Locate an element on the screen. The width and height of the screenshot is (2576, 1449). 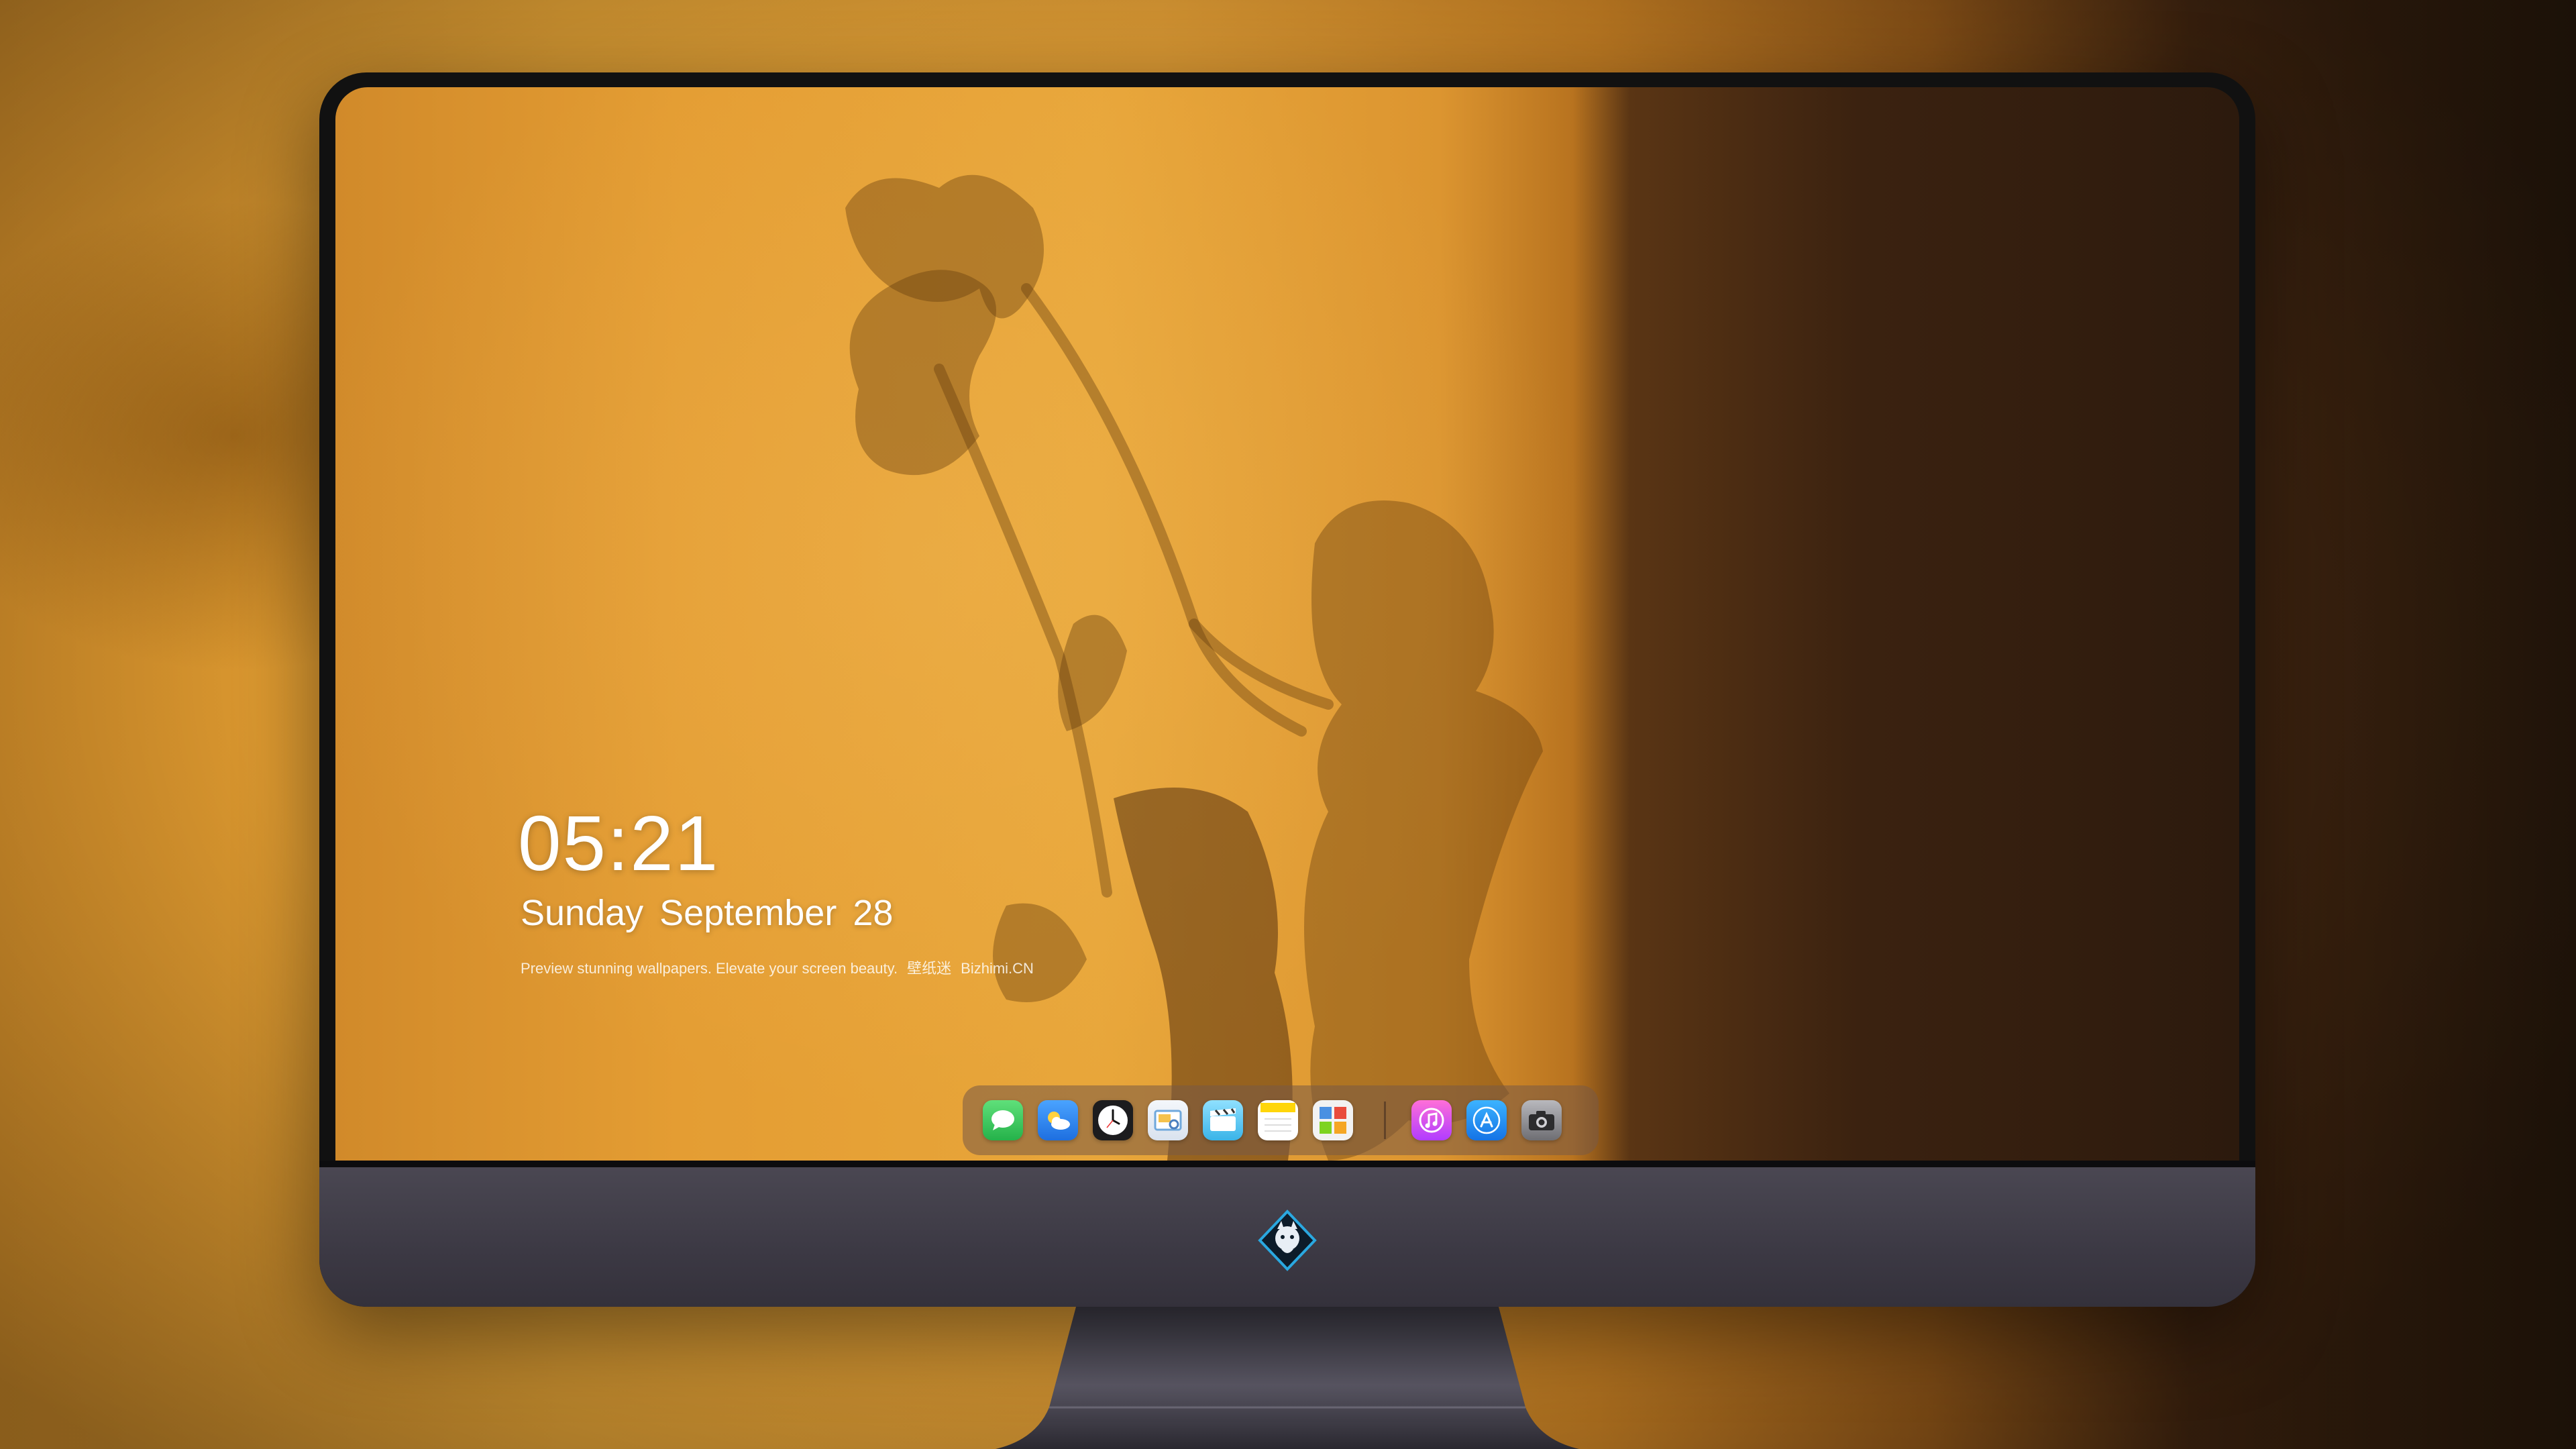
monitor-chin is located at coordinates (1287, 1234).